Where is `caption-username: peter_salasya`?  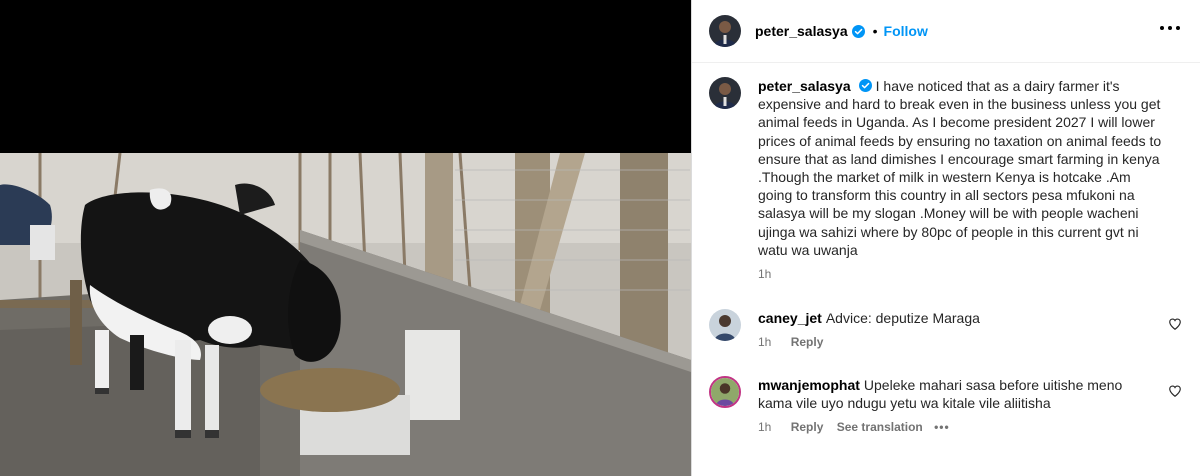 caption-username: peter_salasya is located at coordinates (804, 86).